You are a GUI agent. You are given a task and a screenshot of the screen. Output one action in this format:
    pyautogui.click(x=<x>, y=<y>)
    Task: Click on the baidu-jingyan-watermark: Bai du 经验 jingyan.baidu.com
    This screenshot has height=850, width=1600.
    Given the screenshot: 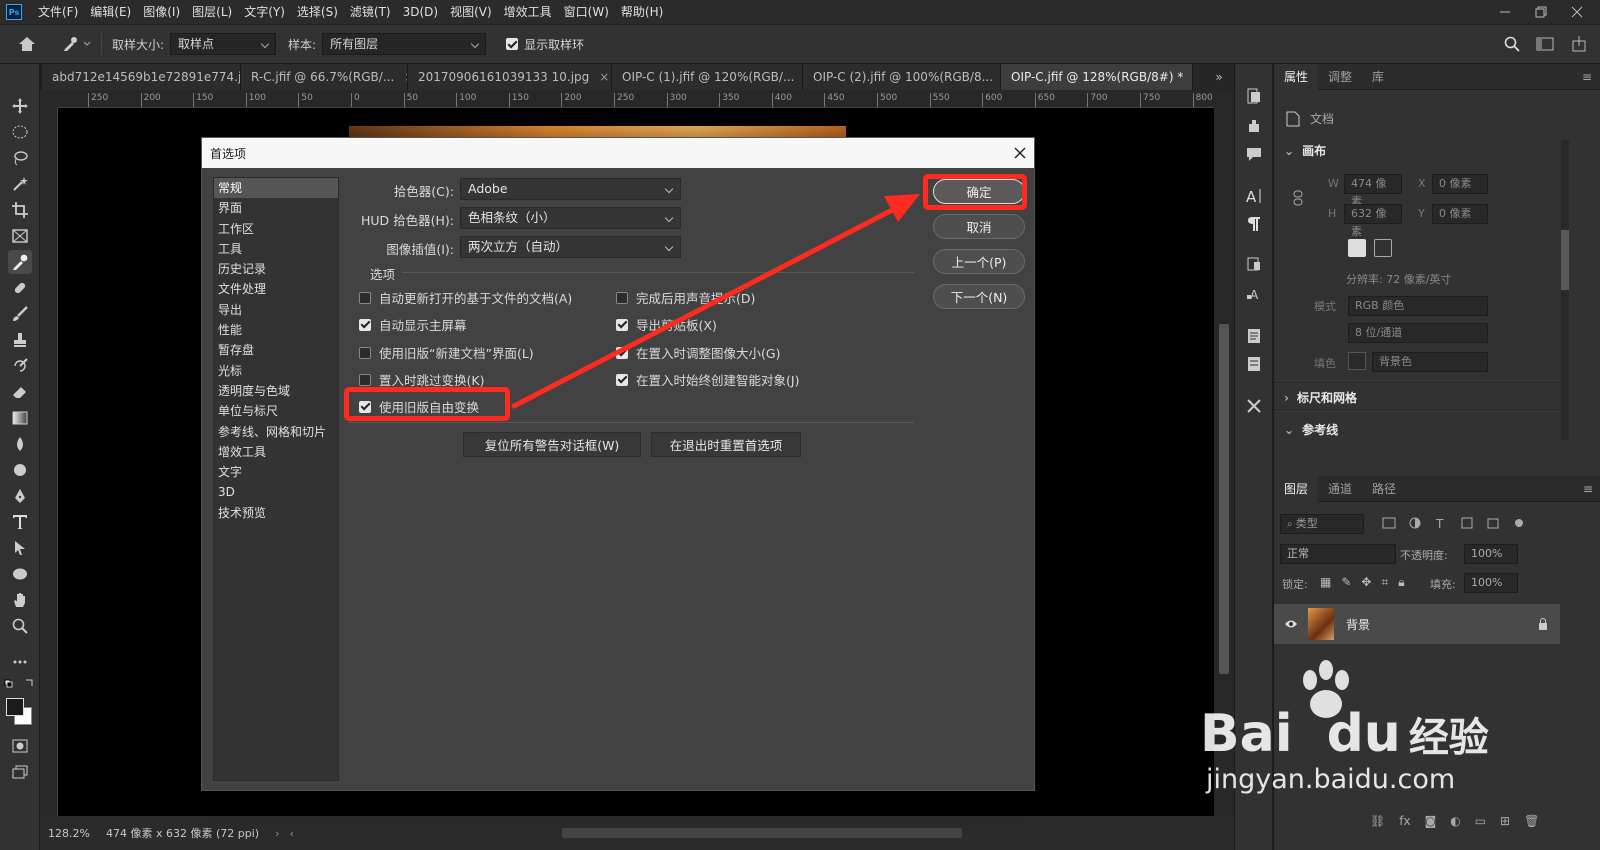 What is the action you would take?
    pyautogui.click(x=1350, y=730)
    